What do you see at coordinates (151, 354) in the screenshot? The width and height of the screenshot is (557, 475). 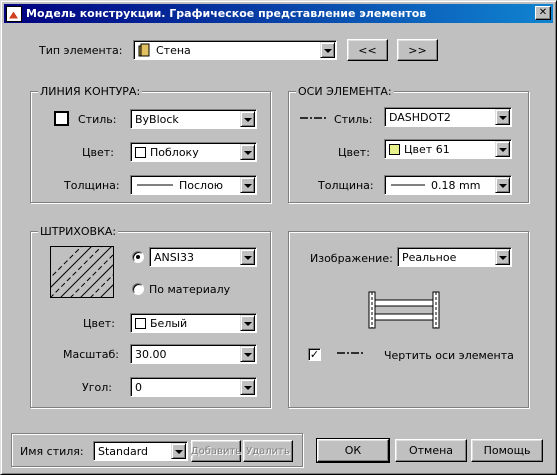 I see `hatch-scale-value: 30.00` at bounding box center [151, 354].